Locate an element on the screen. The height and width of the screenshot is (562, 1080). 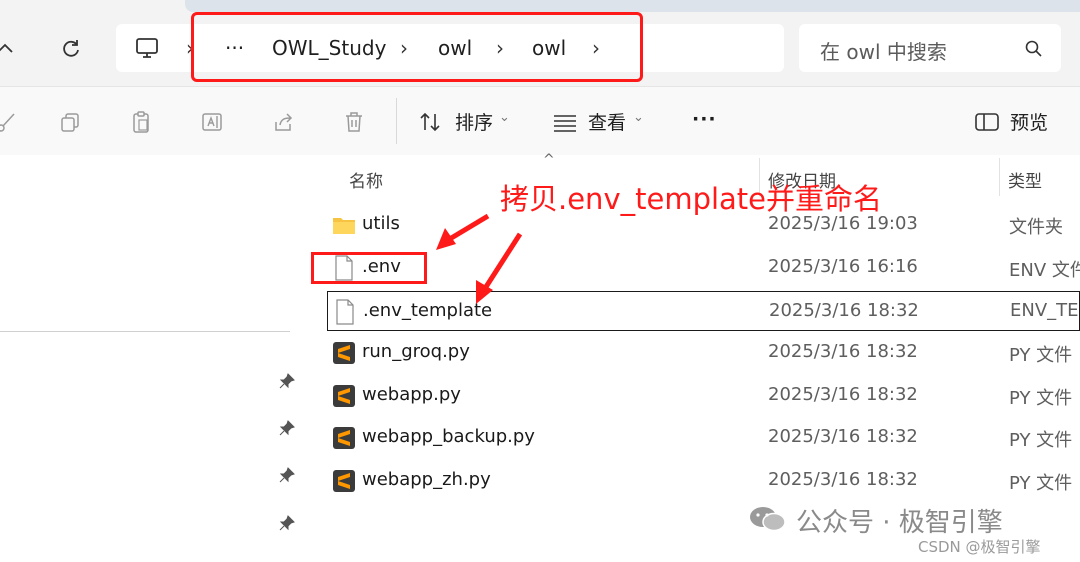
annotation-arrows is located at coordinates (479, 258).